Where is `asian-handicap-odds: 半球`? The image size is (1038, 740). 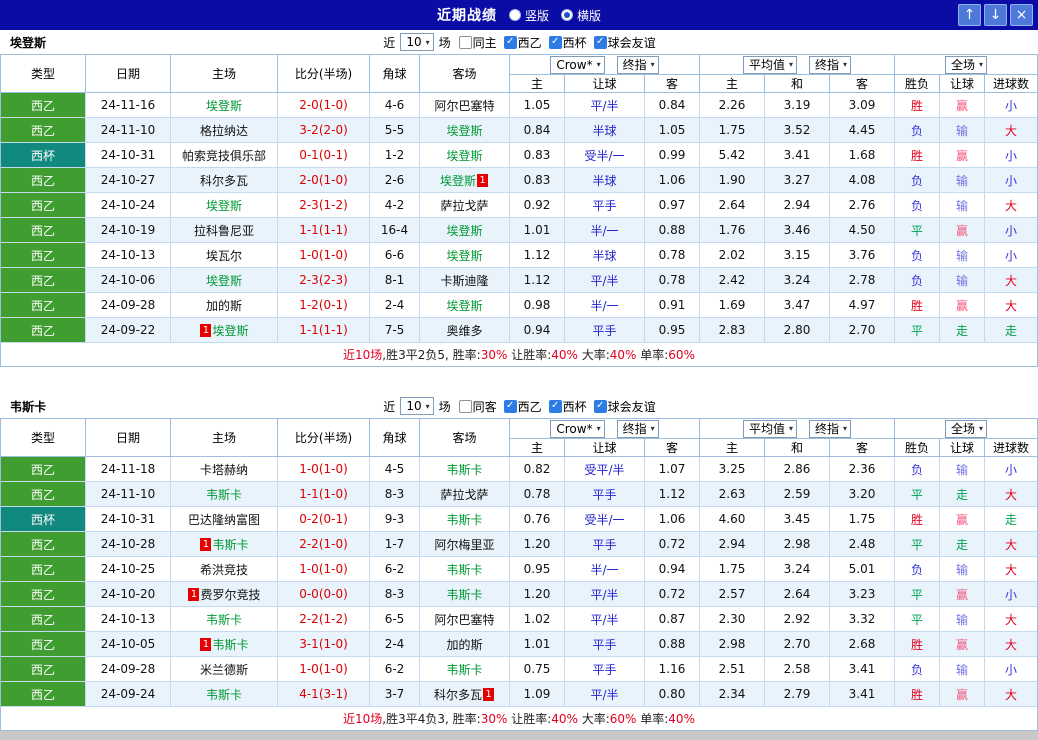
asian-handicap-odds: 半球 is located at coordinates (605, 130).